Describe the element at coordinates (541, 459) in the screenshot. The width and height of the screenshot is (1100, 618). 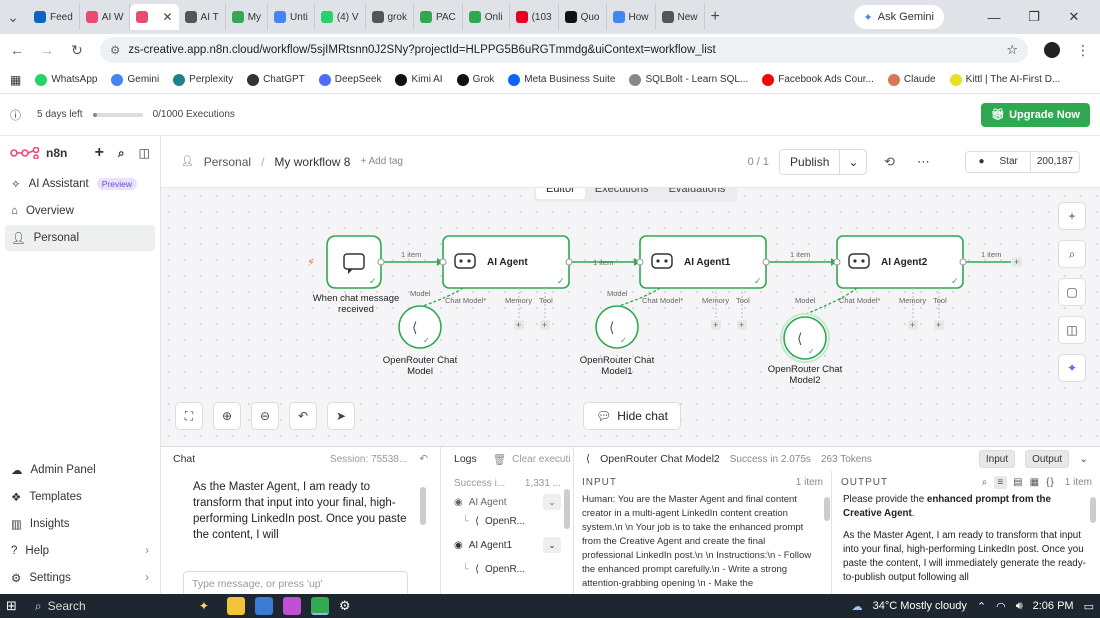
I see `clear-execution-button: Clear executi` at that location.